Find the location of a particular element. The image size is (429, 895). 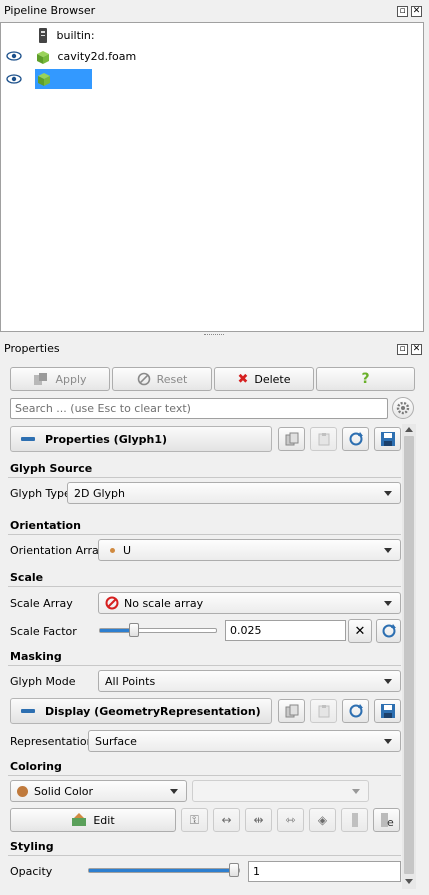

rescale-range-button: ↔ is located at coordinates (226, 820).